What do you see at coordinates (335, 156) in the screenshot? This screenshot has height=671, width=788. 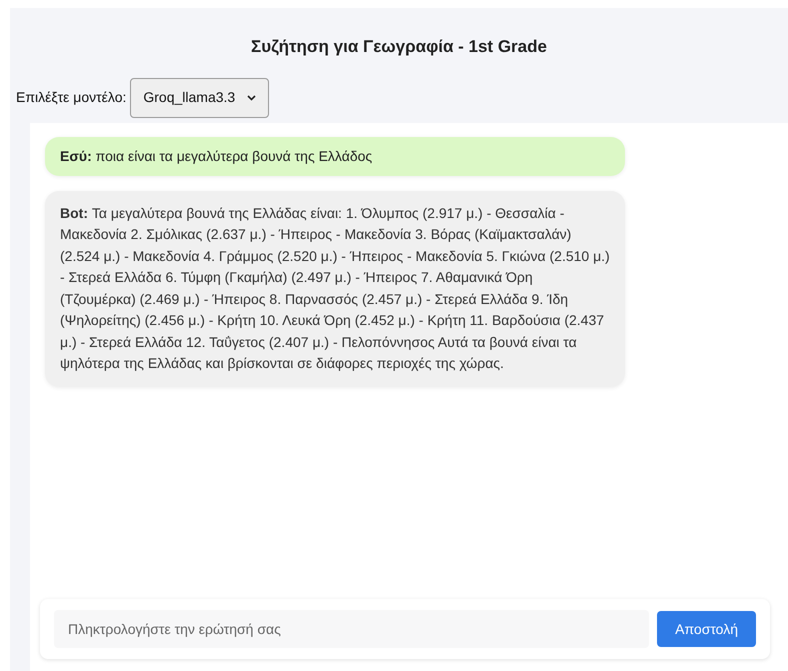 I see `user-message: Εσύ: ποια είναι τα μεγαλύτερα βουνά της Ελλάδος` at bounding box center [335, 156].